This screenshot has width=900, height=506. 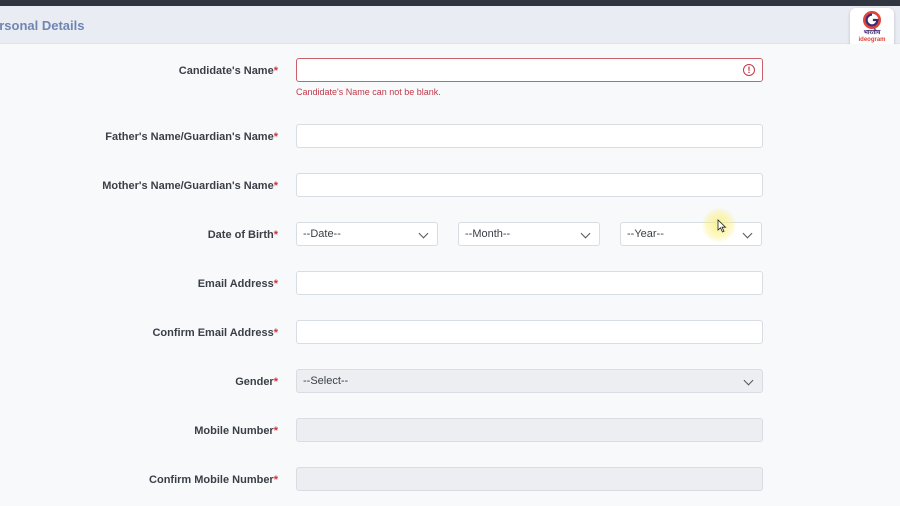 What do you see at coordinates (529, 234) in the screenshot?
I see `dob-month-select: --Month--` at bounding box center [529, 234].